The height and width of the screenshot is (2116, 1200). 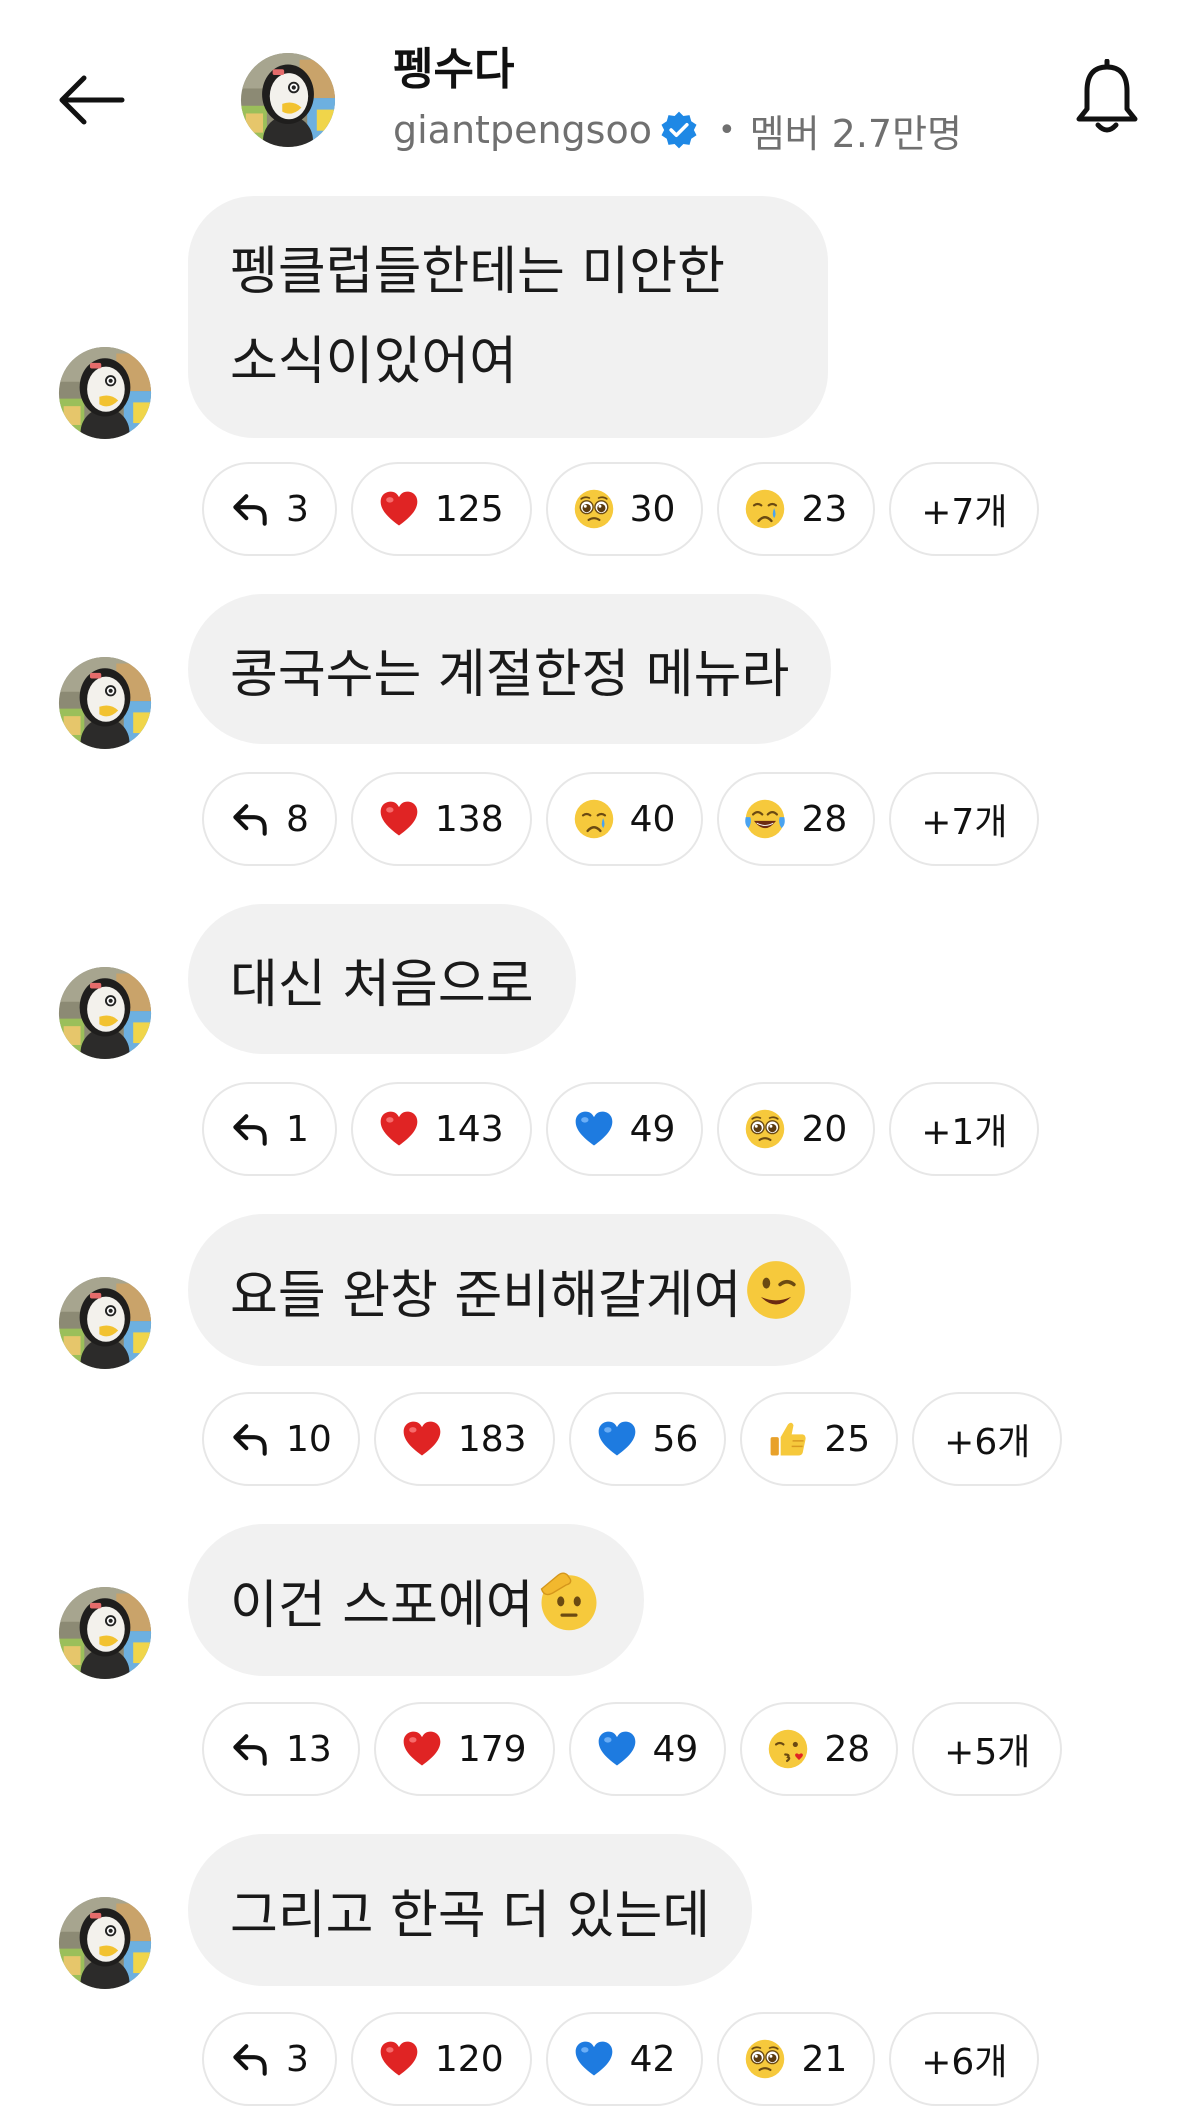 What do you see at coordinates (510, 674) in the screenshot?
I see `message-text: 콩국수는 계절한정 메뉴라` at bounding box center [510, 674].